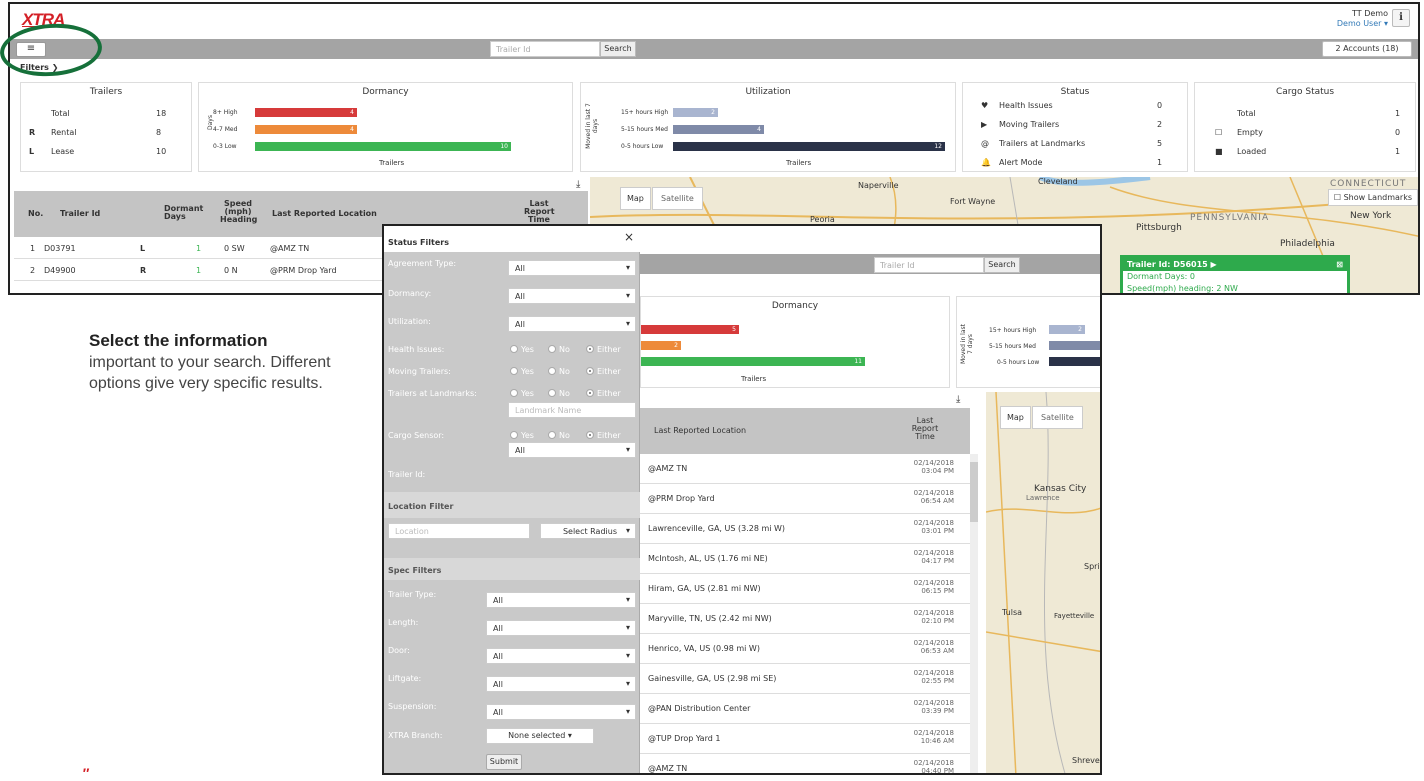  Describe the element at coordinates (1339, 264) in the screenshot. I see `close-icon: ⊠` at that location.